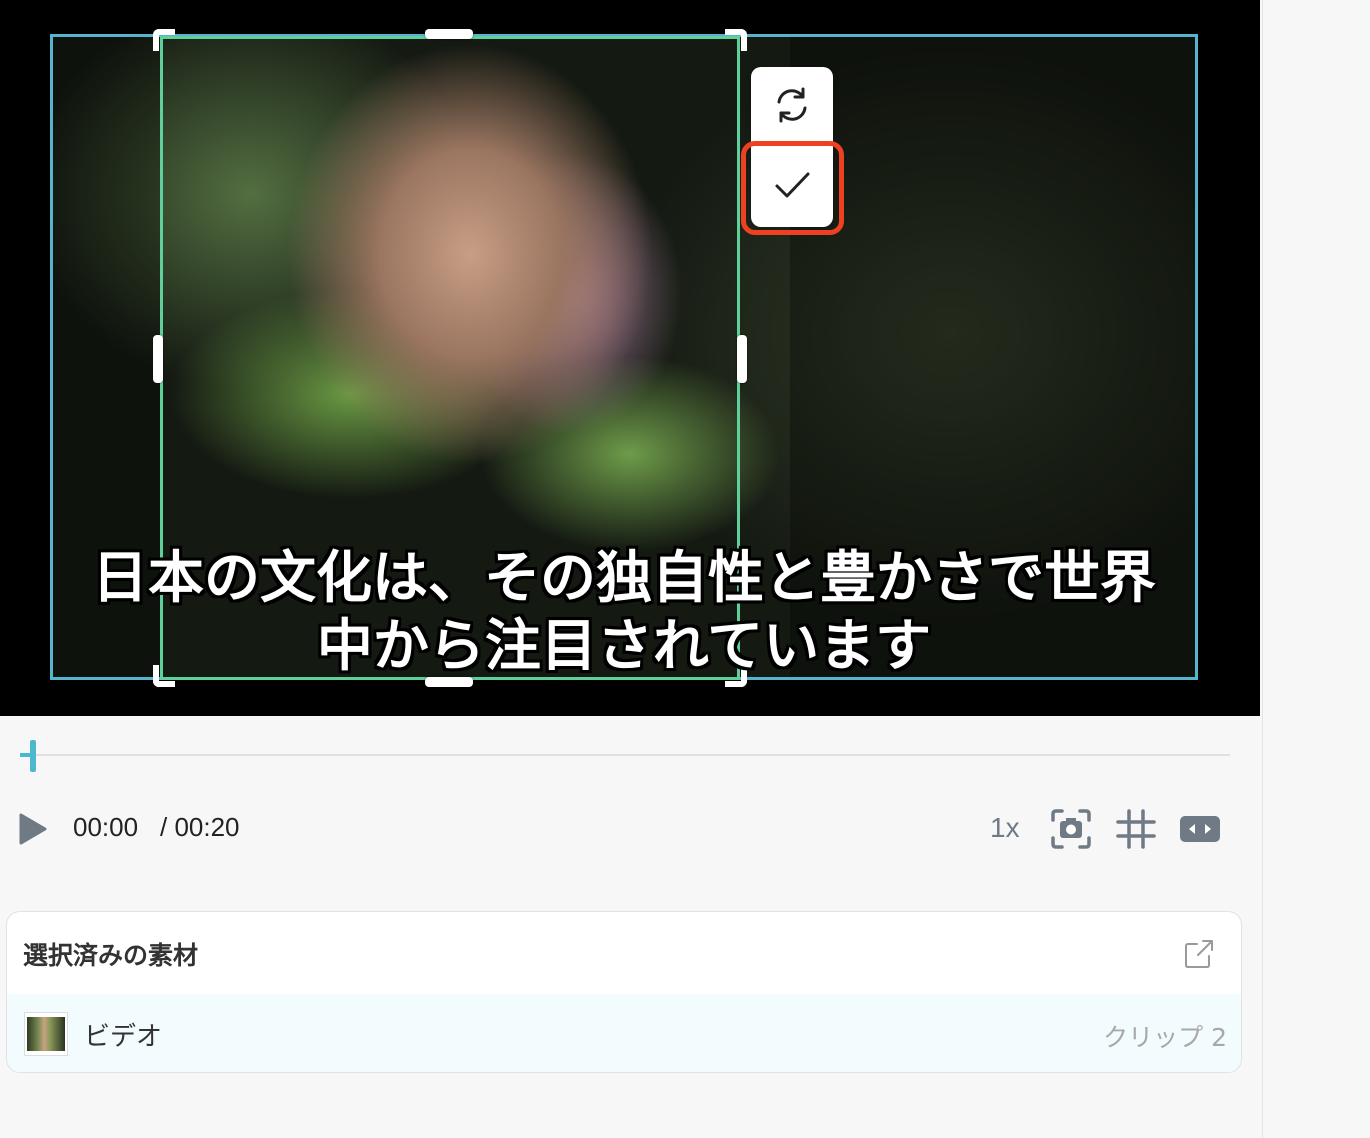  I want to click on playback-controls: 00:00 / 00:20 1x, so click(630, 829).